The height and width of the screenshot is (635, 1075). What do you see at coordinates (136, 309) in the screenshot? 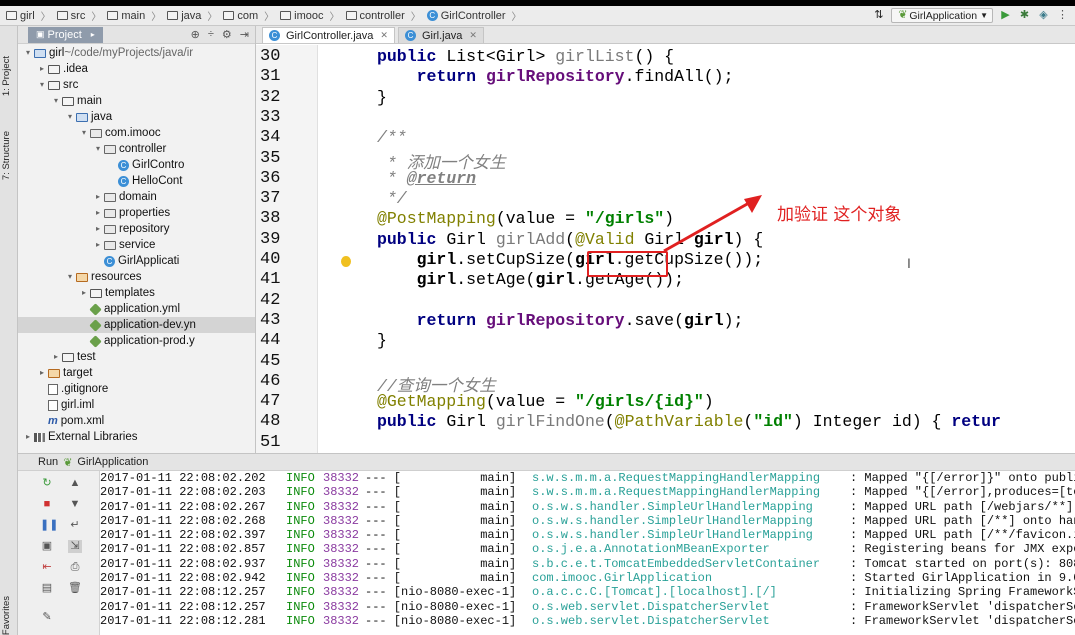
I see `tree-item: application.yml` at bounding box center [136, 309].